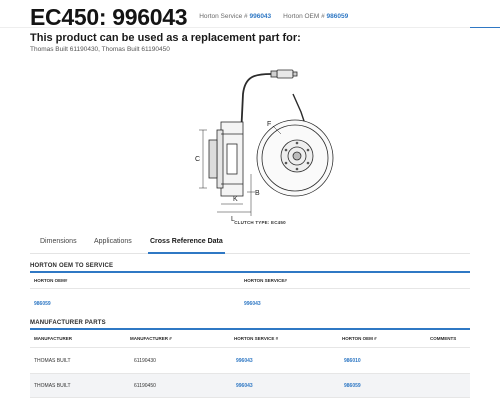  Describe the element at coordinates (260, 222) in the screenshot. I see `diagram-caption: CLUTCH TYPE: EC450` at that location.